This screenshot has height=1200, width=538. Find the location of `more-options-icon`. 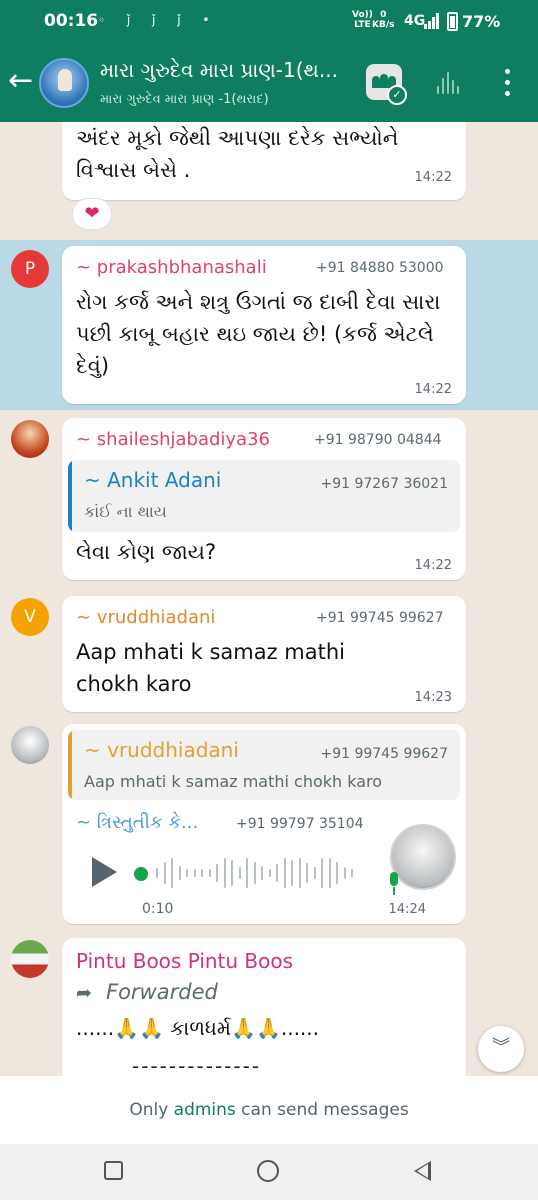

more-options-icon is located at coordinates (507, 83).